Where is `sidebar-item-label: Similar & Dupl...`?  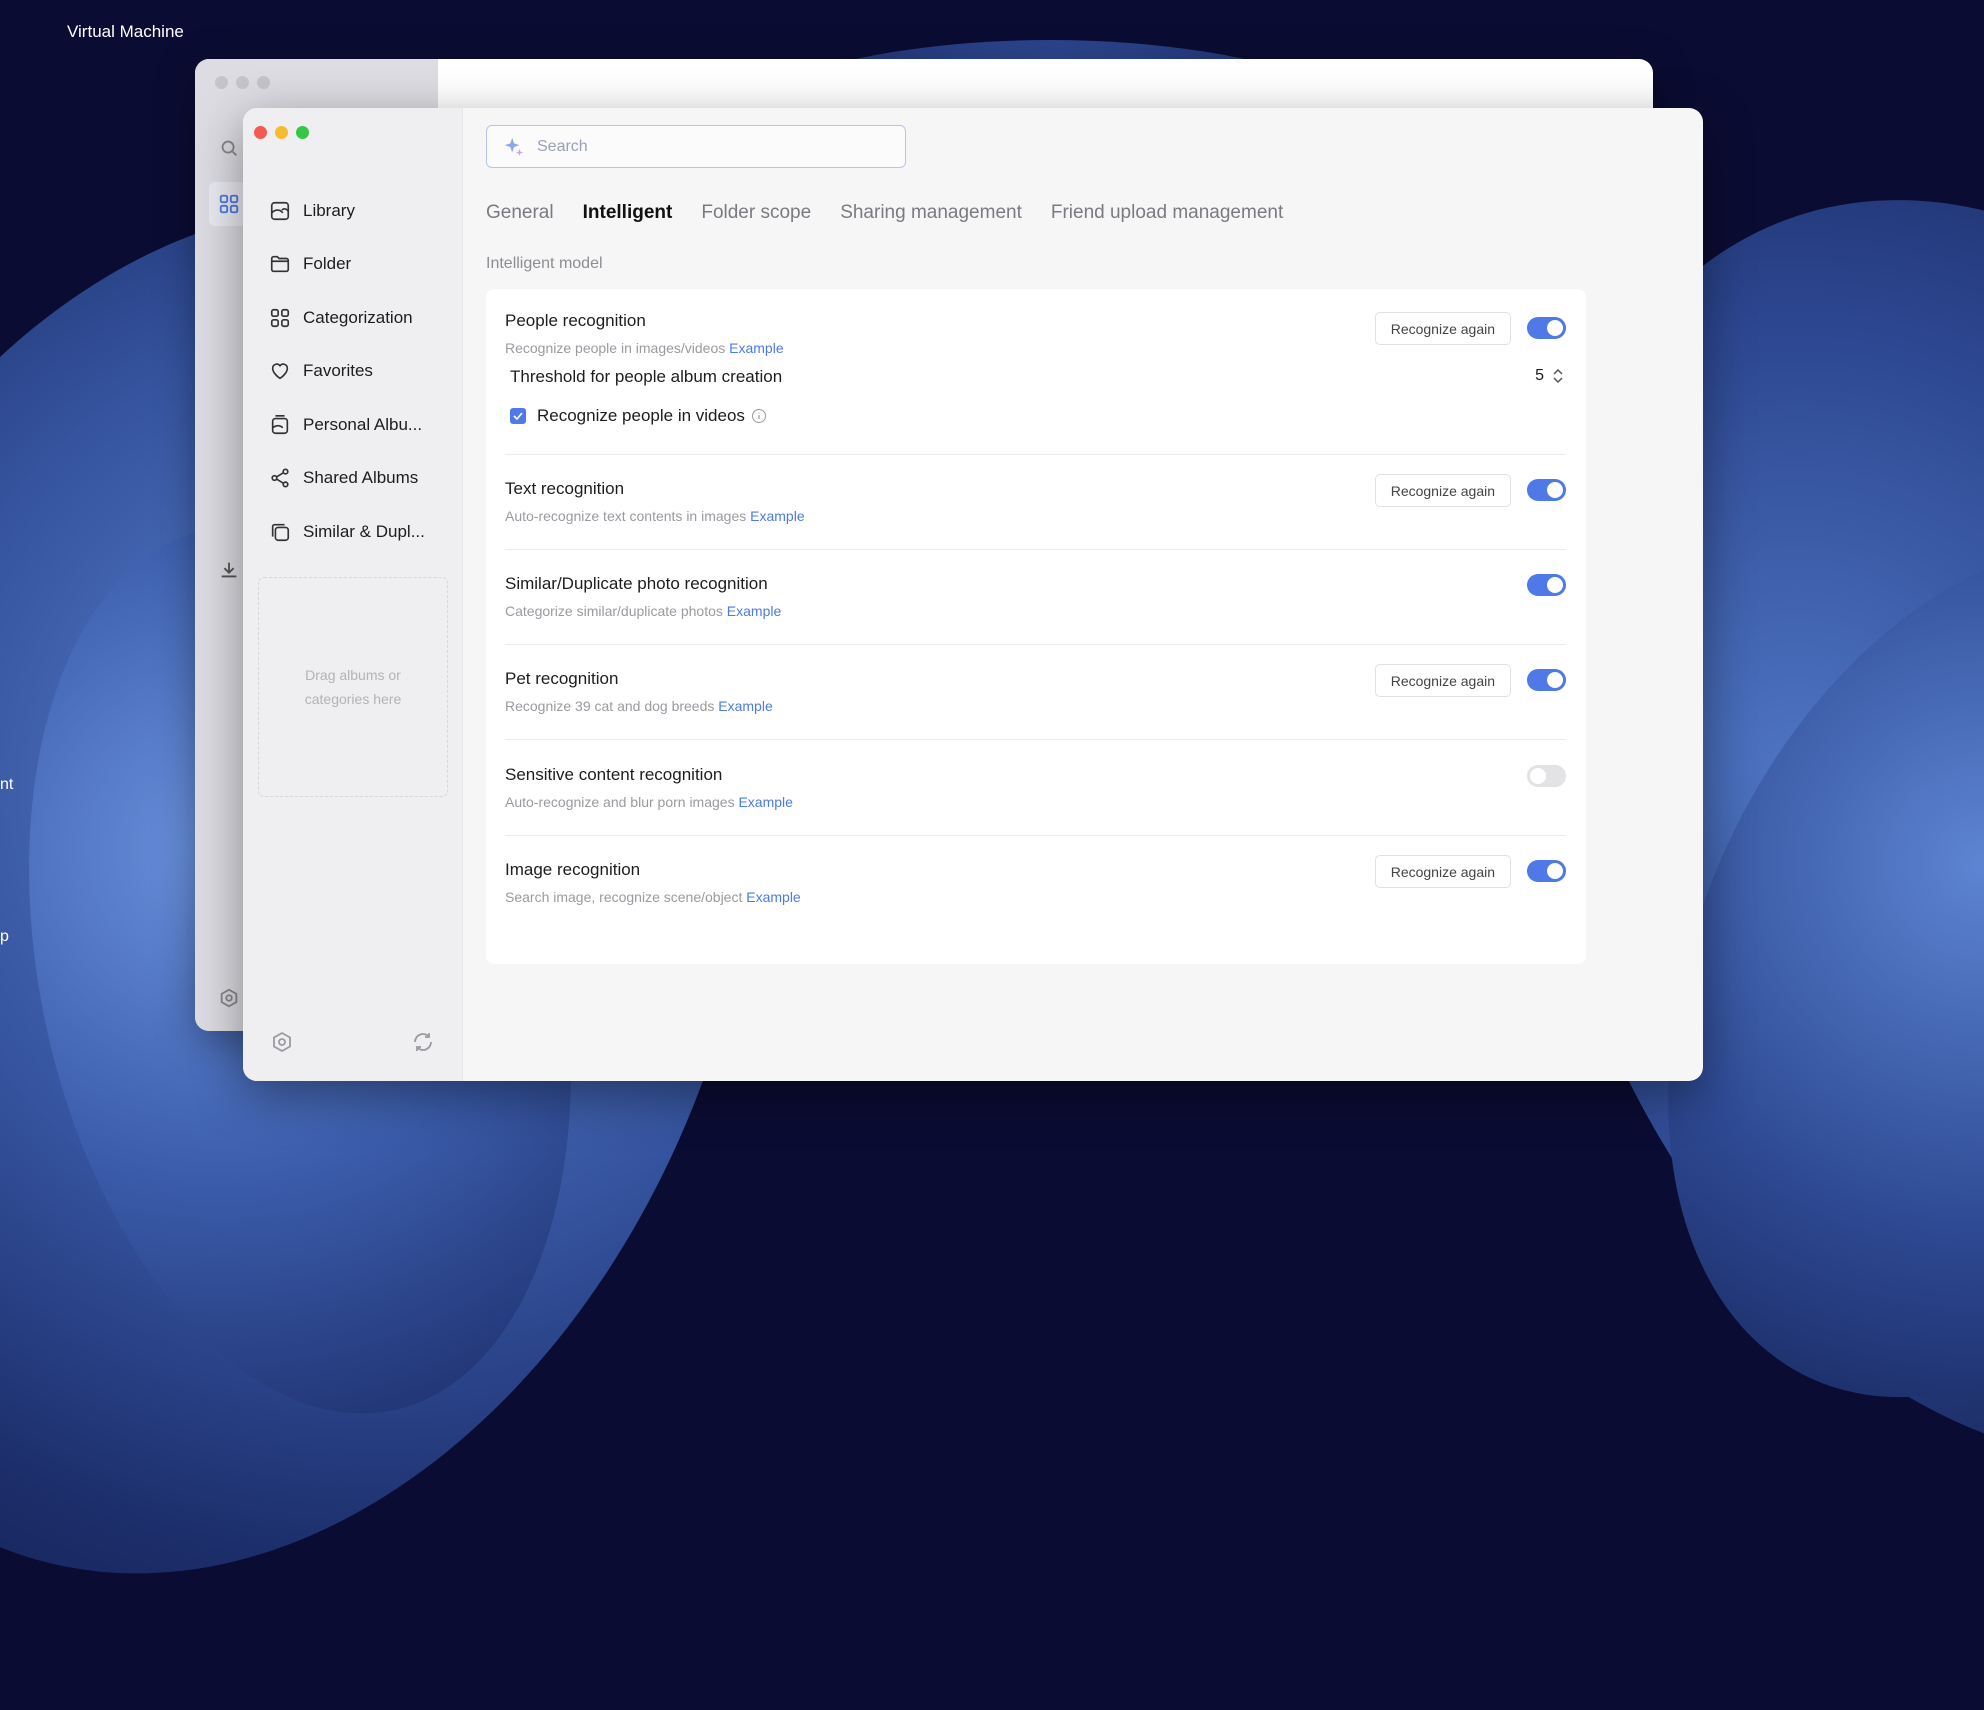
sidebar-item-label: Similar & Dupl... is located at coordinates (364, 531).